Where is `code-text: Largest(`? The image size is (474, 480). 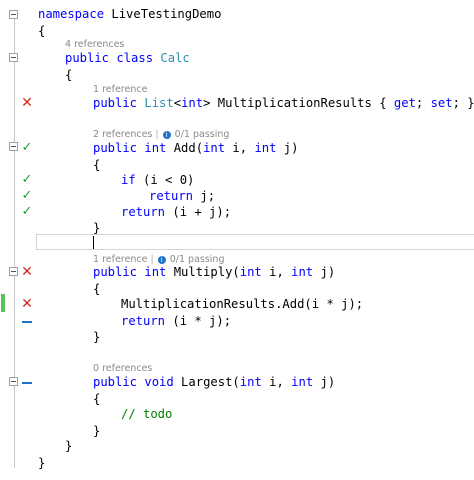
code-text: Largest( is located at coordinates (206, 382).